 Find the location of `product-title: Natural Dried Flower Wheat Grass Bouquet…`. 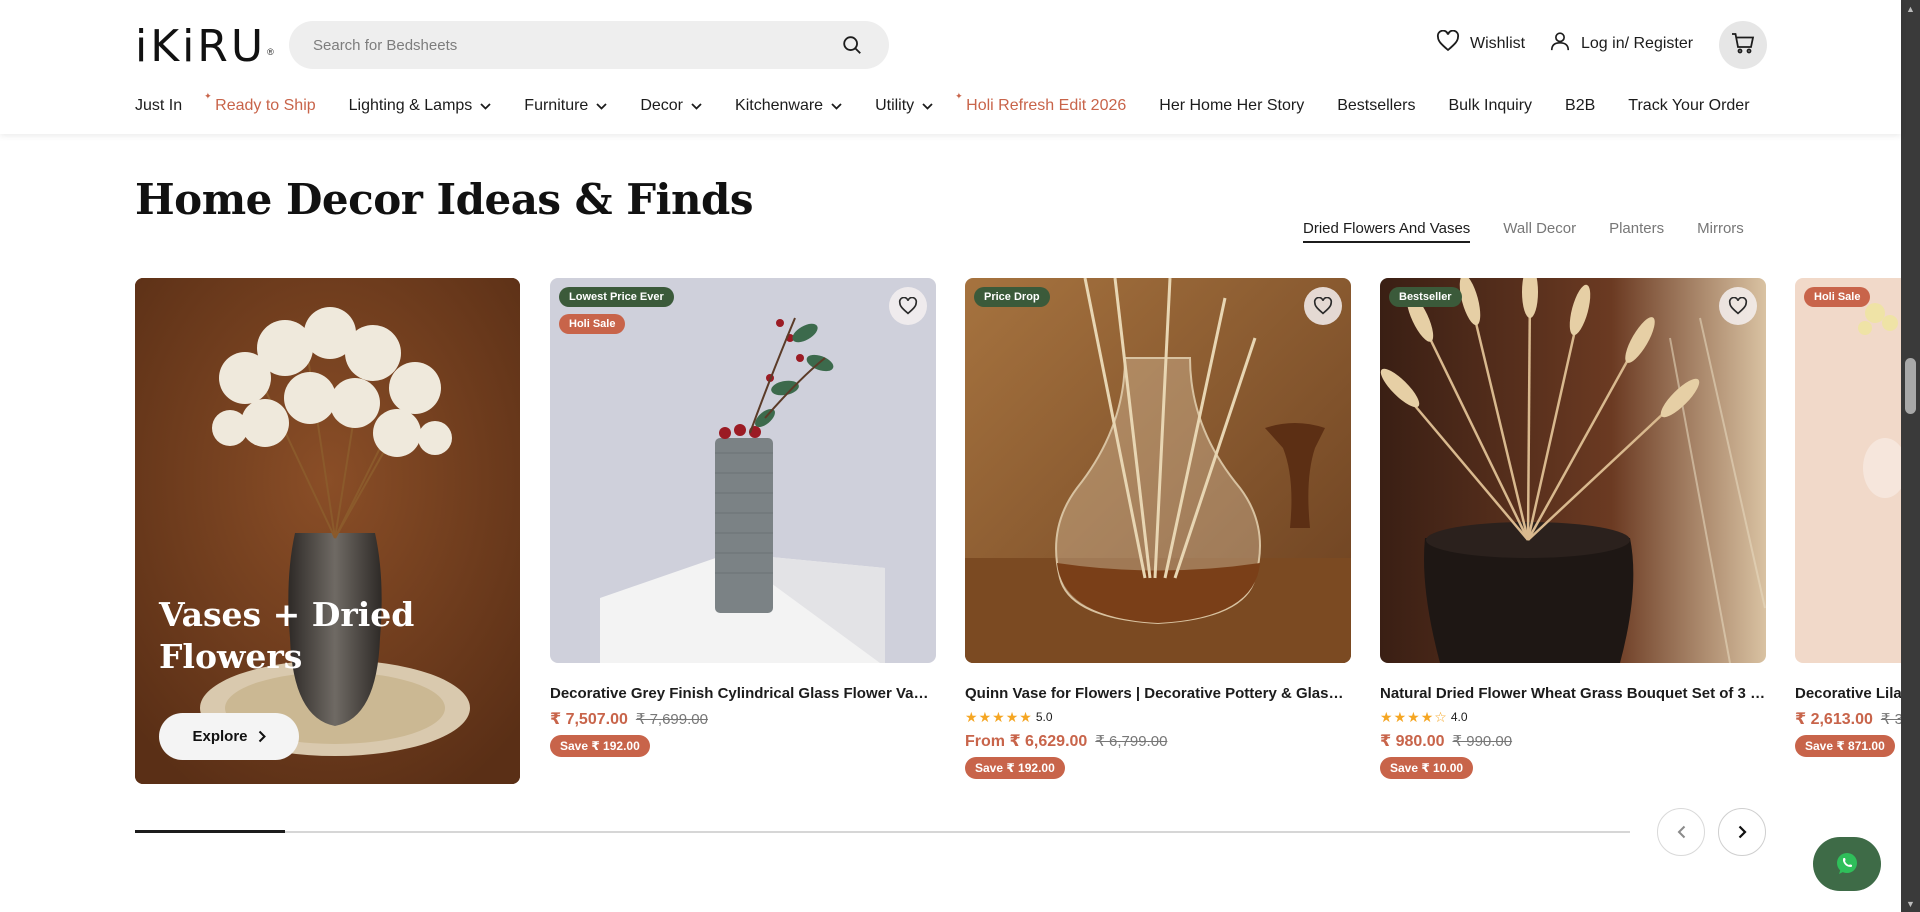

product-title: Natural Dried Flower Wheat Grass Bouquet… is located at coordinates (1573, 693).